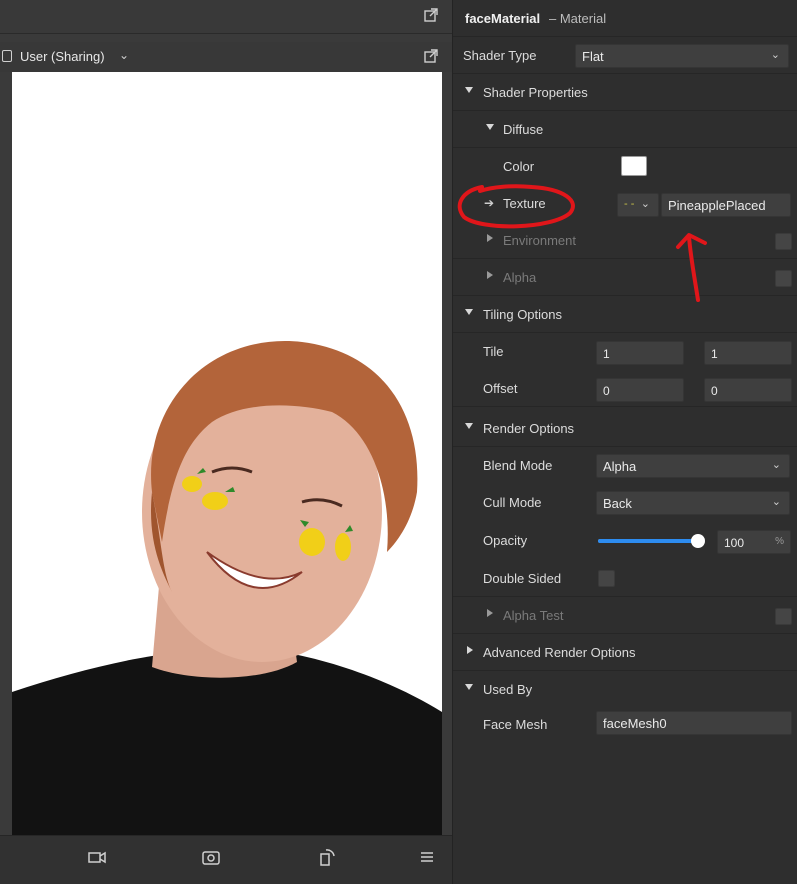 This screenshot has width=797, height=884. What do you see at coordinates (698, 541) in the screenshot?
I see `opacity-slider-thumb` at bounding box center [698, 541].